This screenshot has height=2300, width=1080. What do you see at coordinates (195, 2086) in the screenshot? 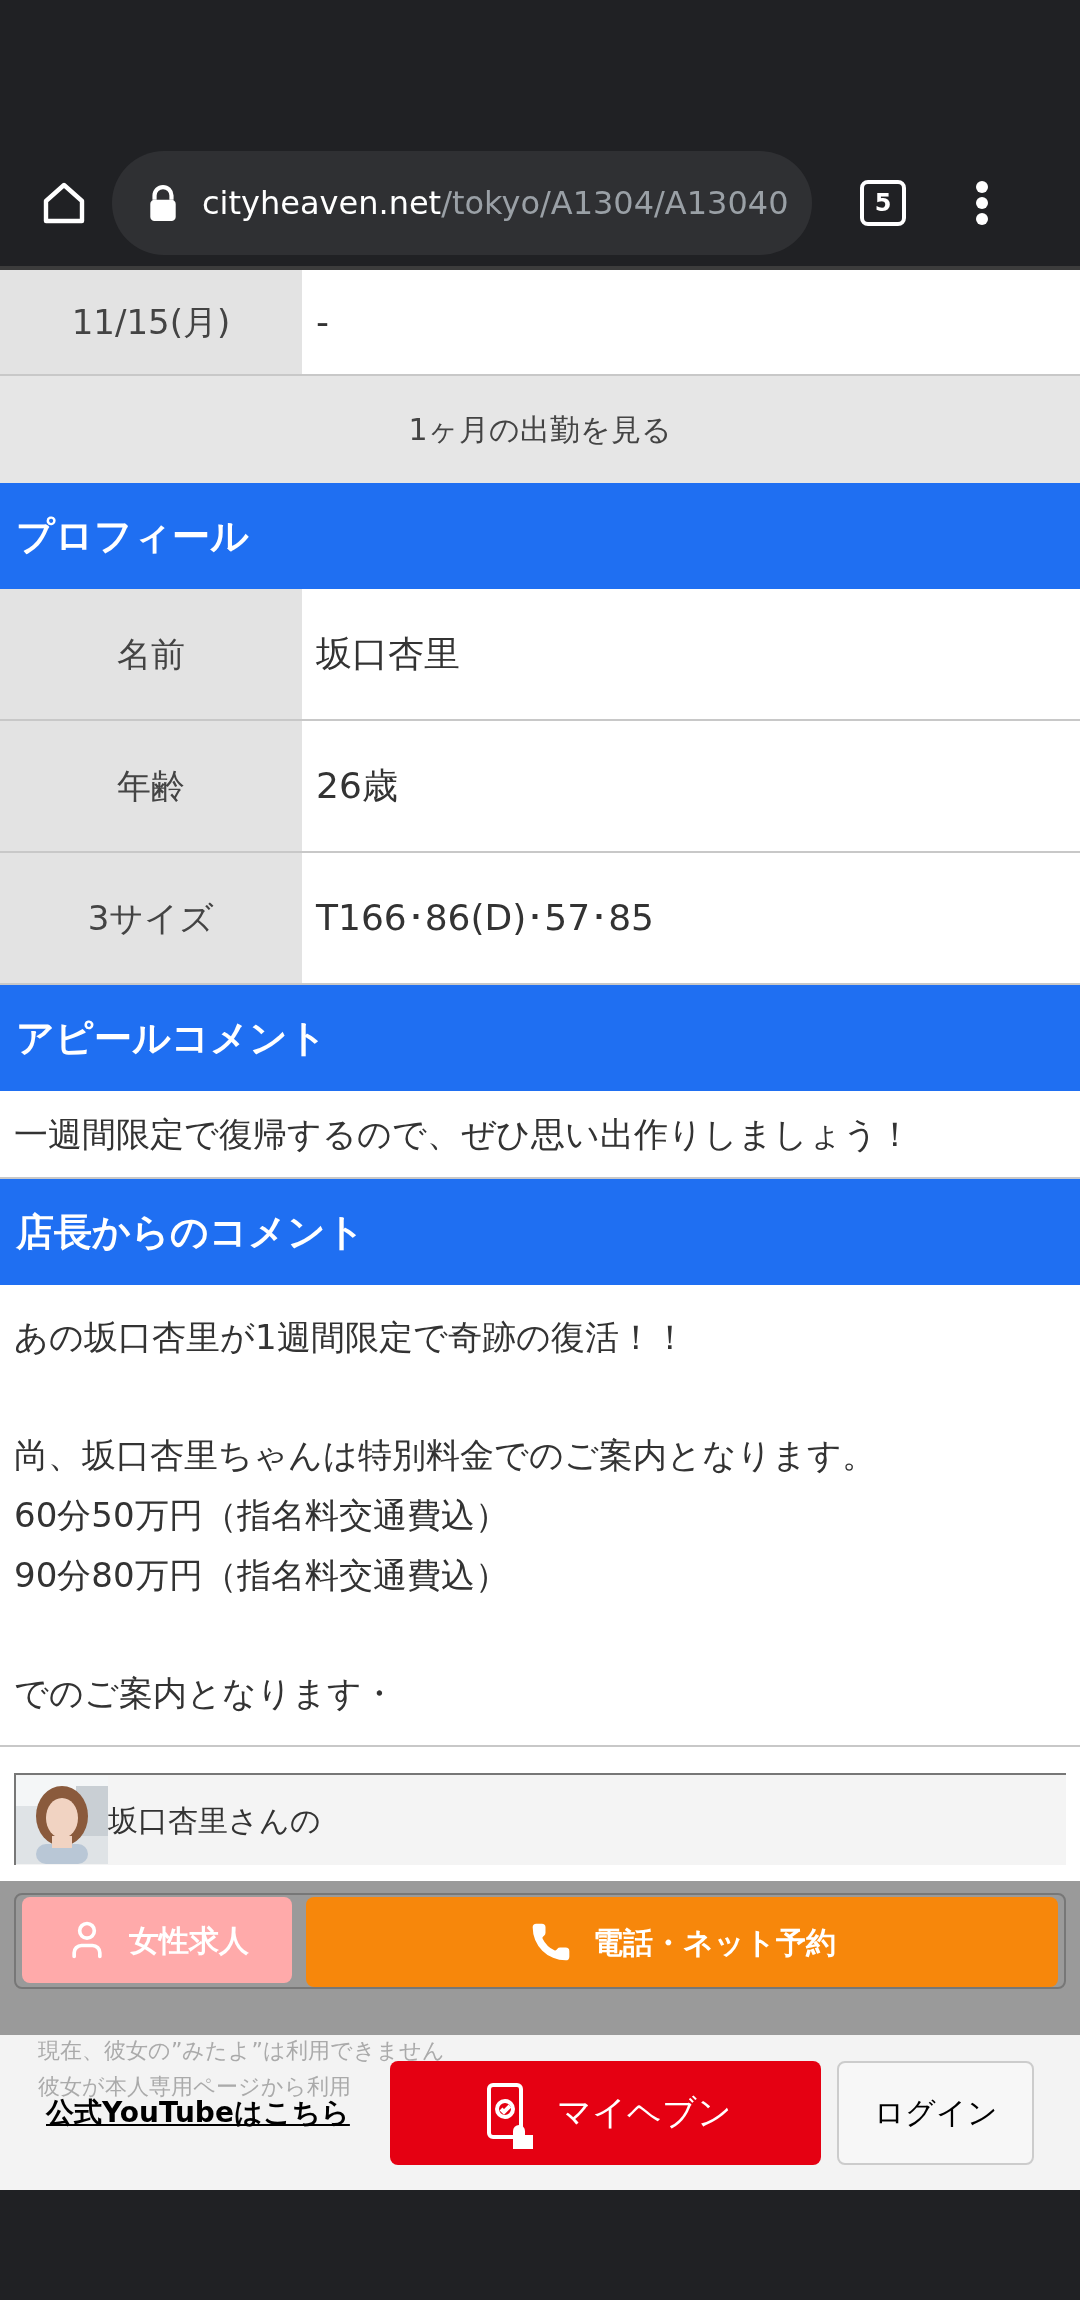
I see `notice-text: 彼女が本人専用ページから利用` at bounding box center [195, 2086].